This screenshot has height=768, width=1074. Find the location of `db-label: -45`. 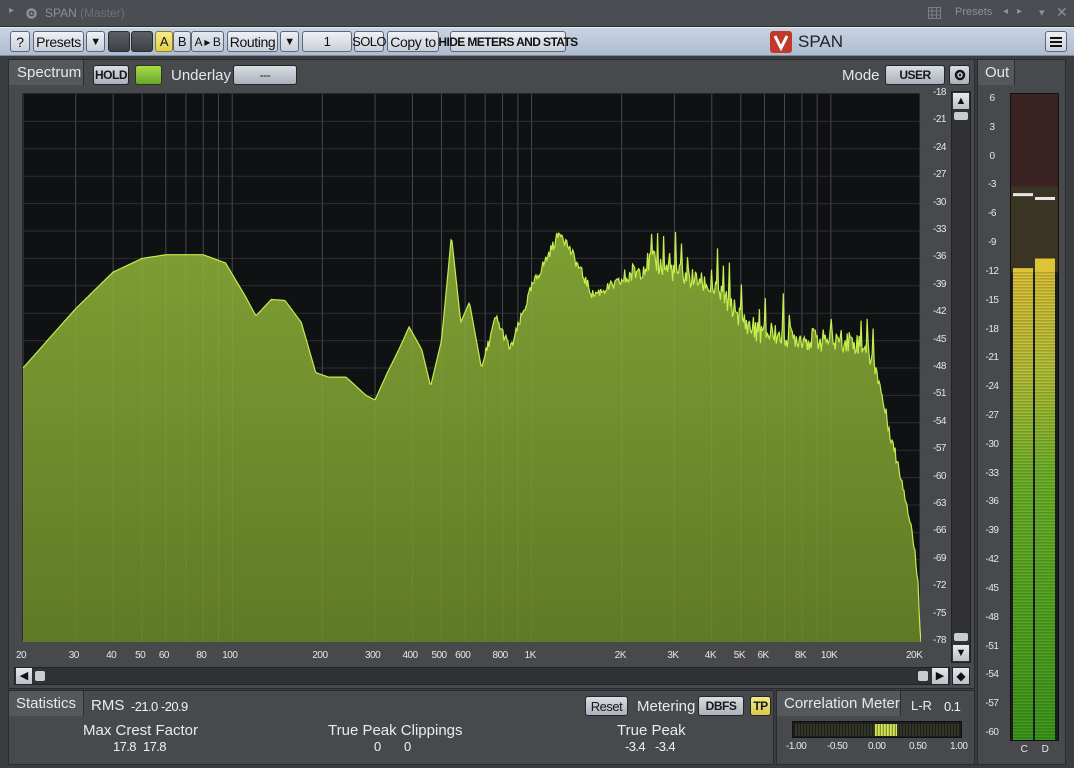

db-label: -45 is located at coordinates (939, 339).